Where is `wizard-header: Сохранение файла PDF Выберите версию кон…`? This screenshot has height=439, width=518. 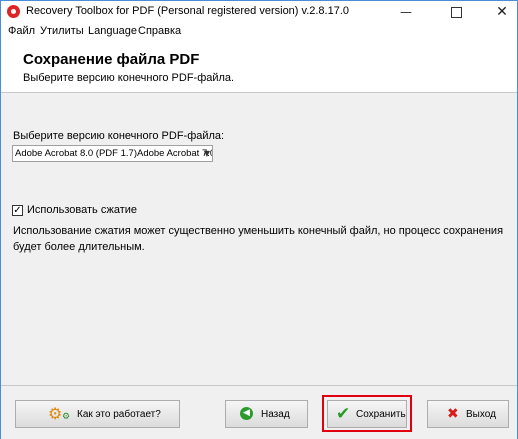
wizard-header: Сохранение файла PDF Выберите версию кон… is located at coordinates (259, 67).